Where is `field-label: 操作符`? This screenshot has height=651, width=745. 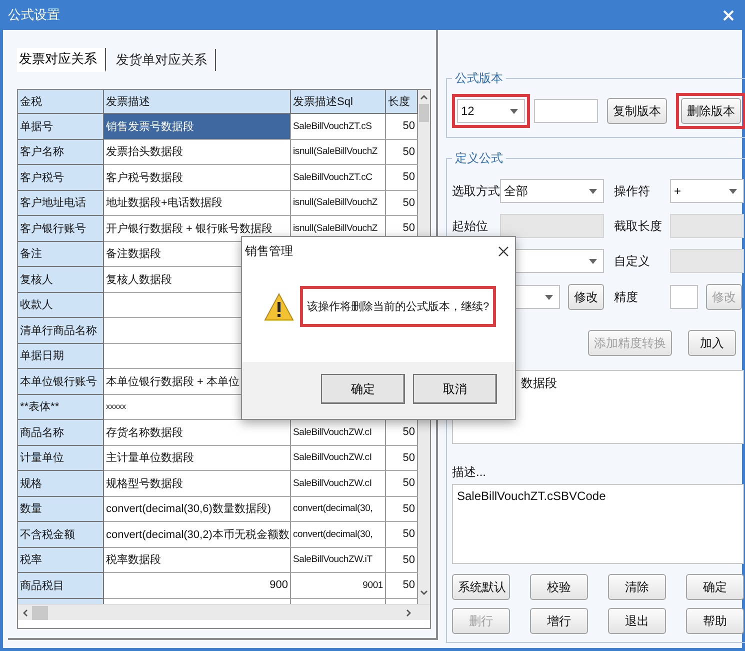
field-label: 操作符 is located at coordinates (632, 191).